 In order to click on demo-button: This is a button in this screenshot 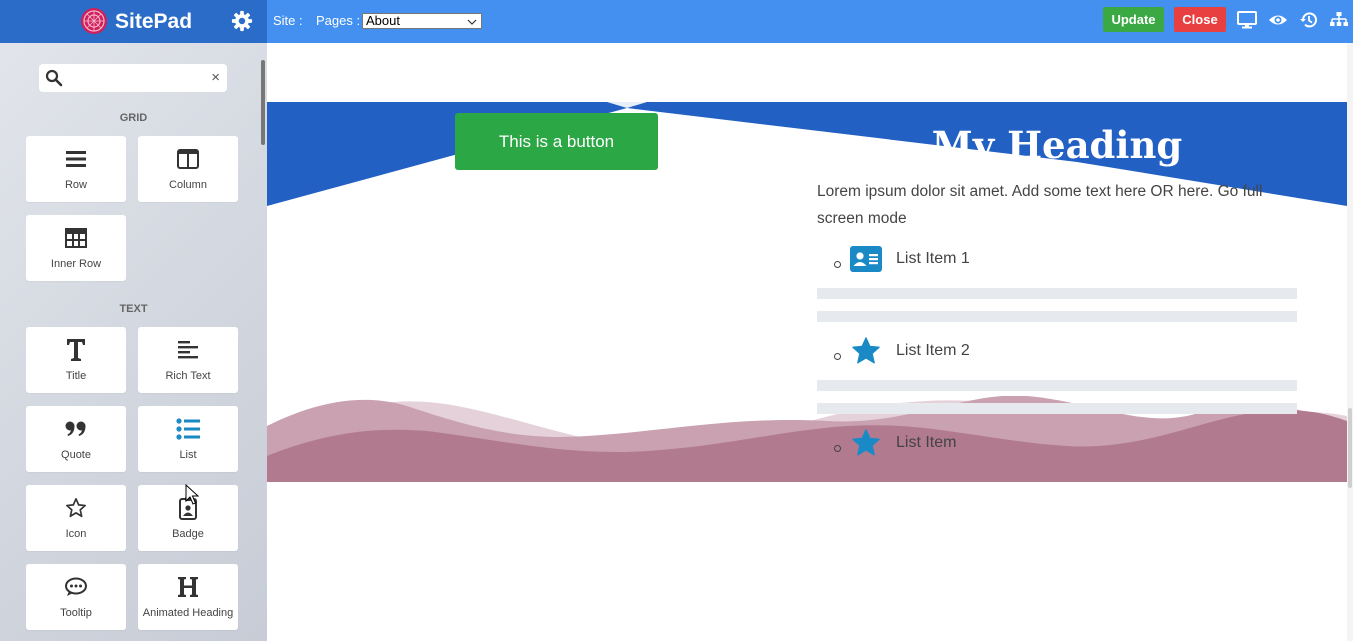, I will do `click(556, 141)`.